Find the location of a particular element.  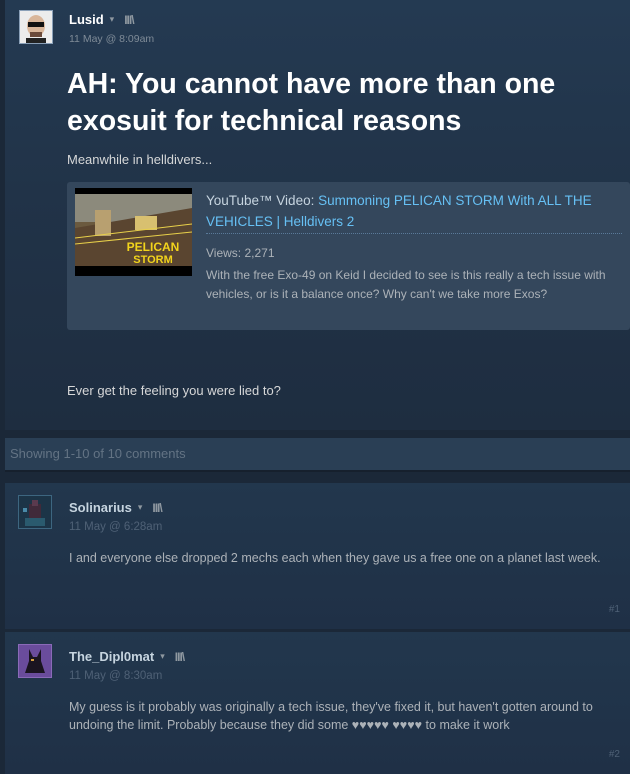

anubis-avatar-icon is located at coordinates (35, 661).